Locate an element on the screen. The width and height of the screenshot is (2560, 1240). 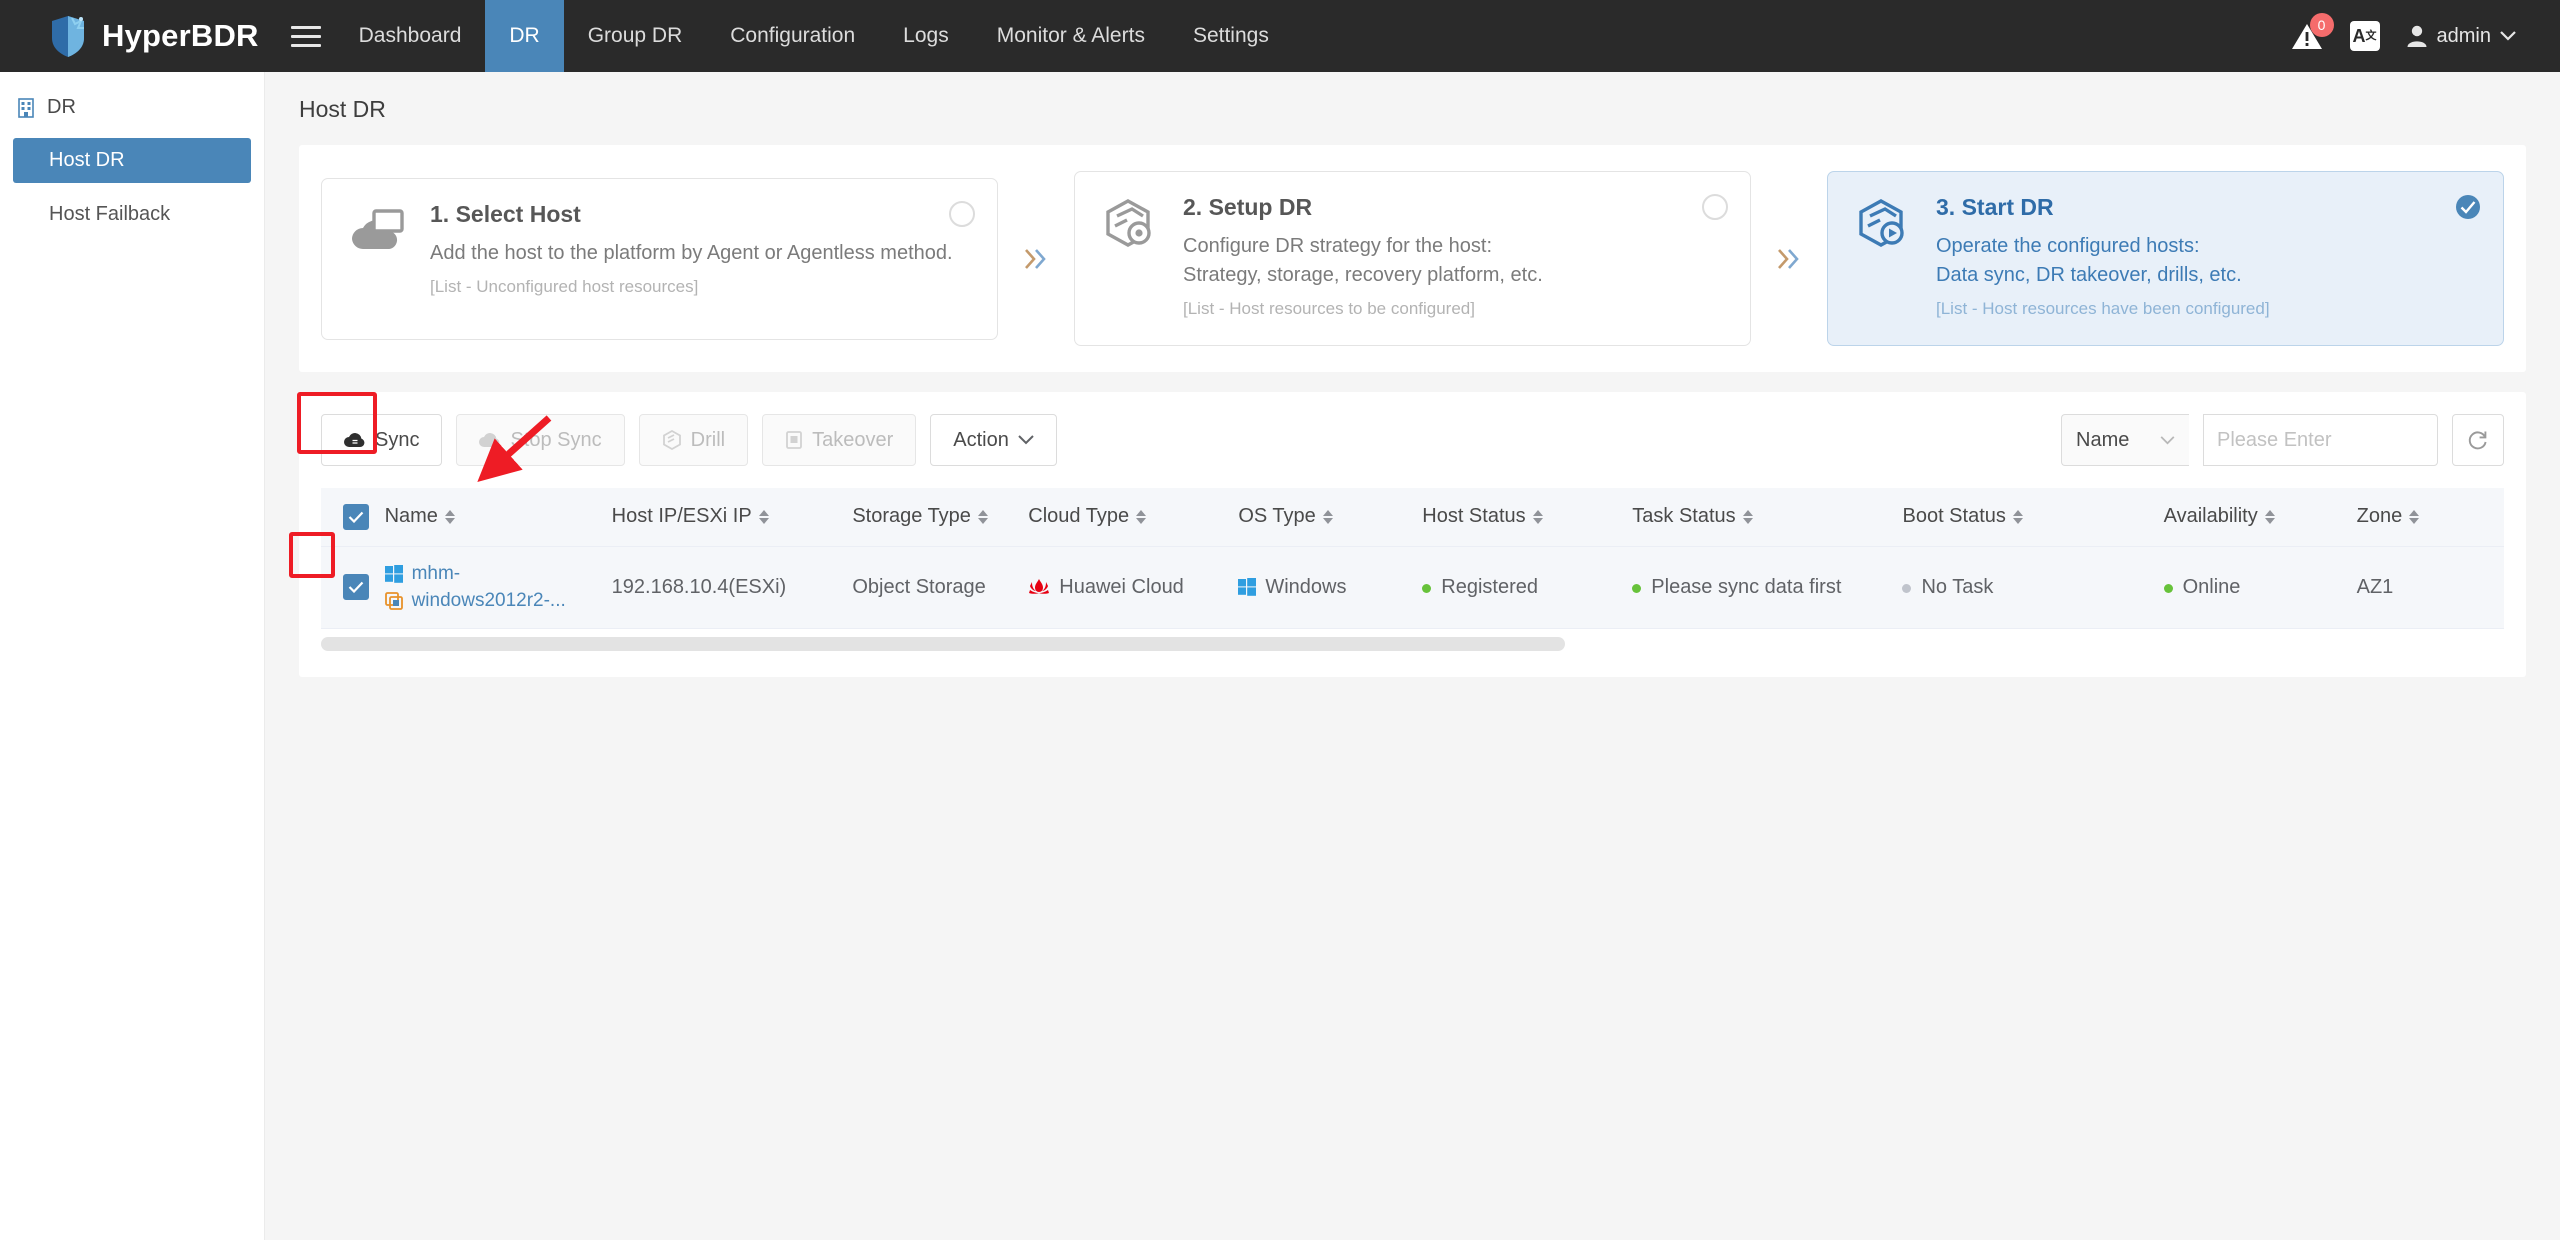
alert-warning-icon: 0 is located at coordinates (2312, 33).